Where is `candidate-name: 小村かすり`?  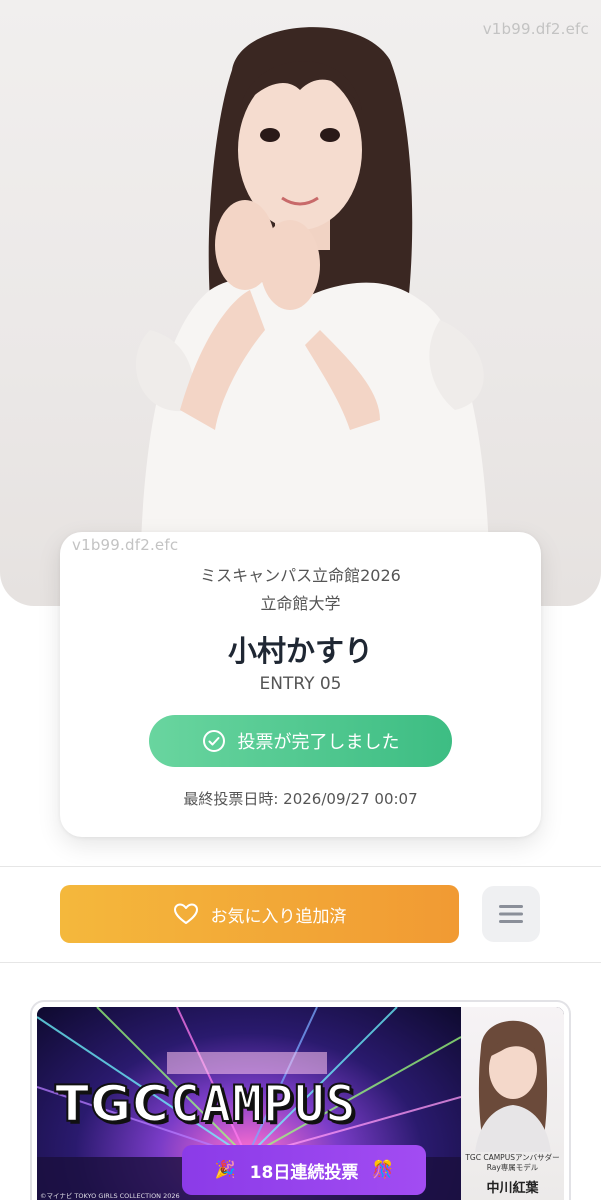
candidate-name: 小村かすり is located at coordinates (300, 651).